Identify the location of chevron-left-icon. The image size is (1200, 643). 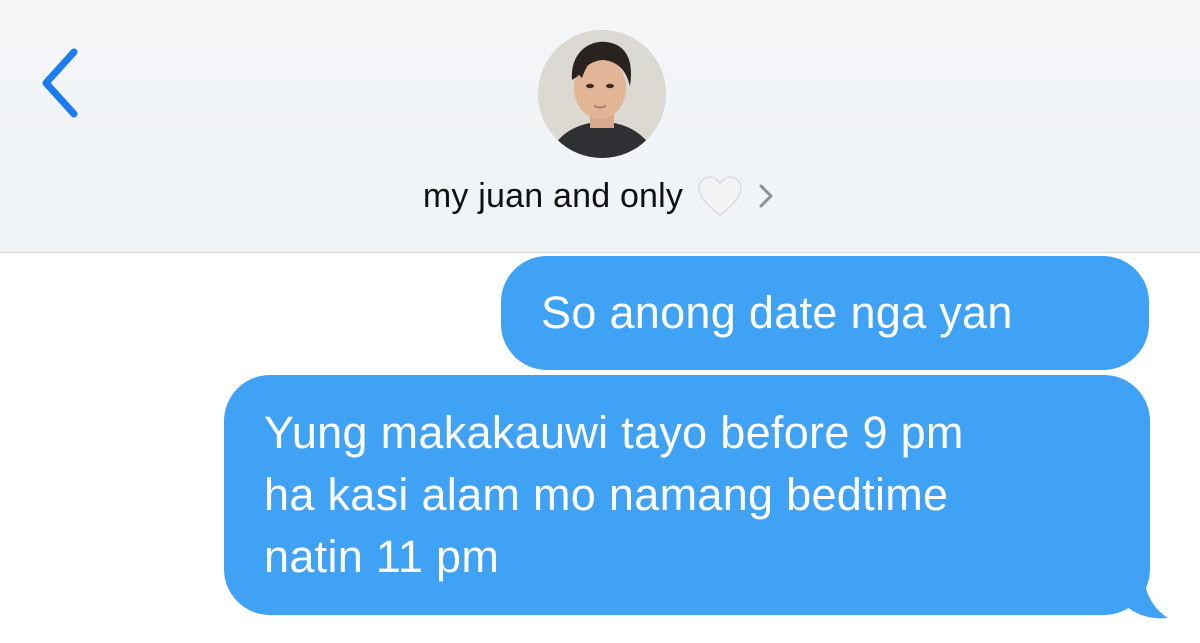
(60, 83).